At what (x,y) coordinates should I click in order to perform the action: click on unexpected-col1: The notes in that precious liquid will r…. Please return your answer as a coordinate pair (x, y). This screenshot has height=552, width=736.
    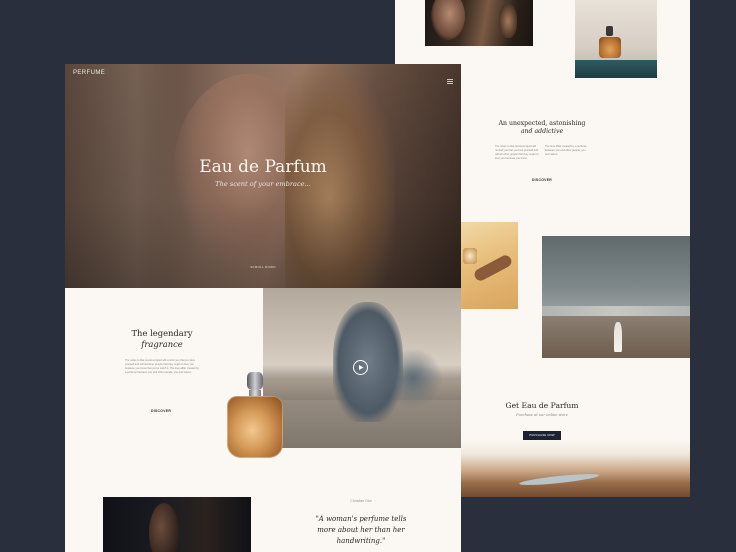
    Looking at the image, I should click on (517, 153).